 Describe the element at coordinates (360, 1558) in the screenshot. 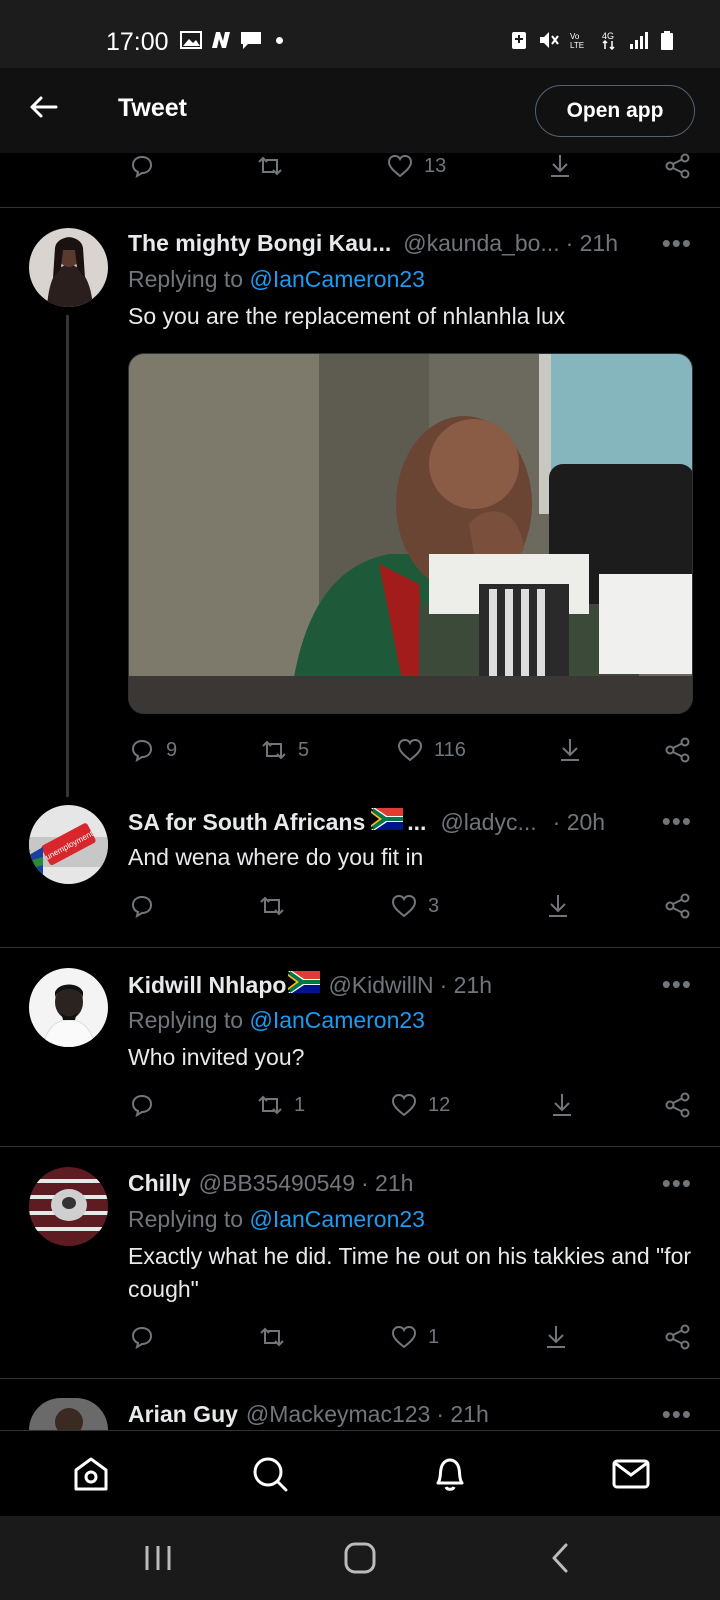

I see `home-button-icon` at that location.